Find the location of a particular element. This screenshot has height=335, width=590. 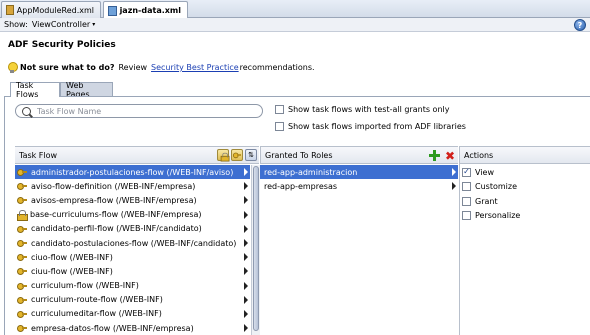

action-view: ✓ View is located at coordinates (526, 172).